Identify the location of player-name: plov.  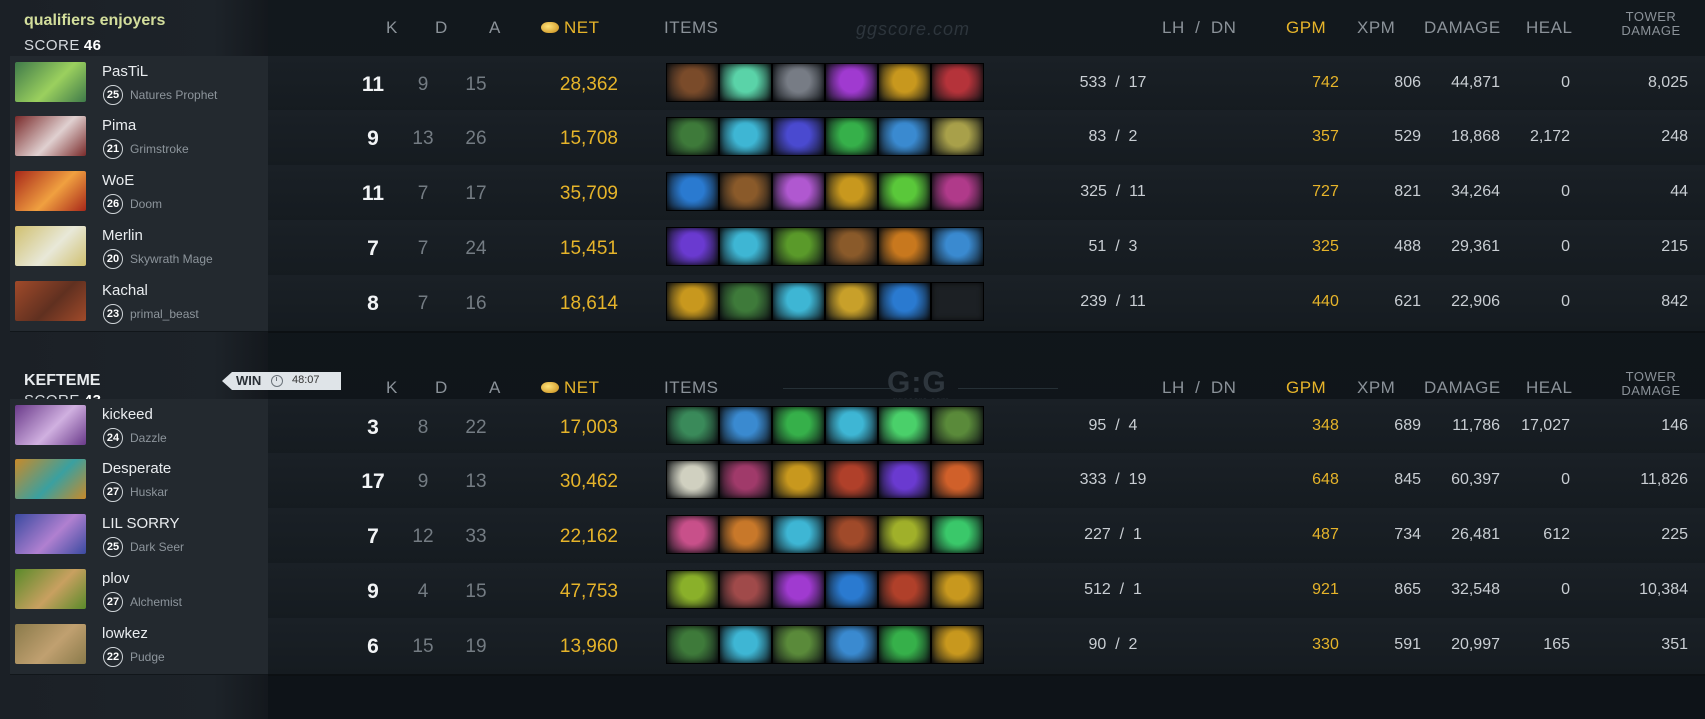
(116, 578).